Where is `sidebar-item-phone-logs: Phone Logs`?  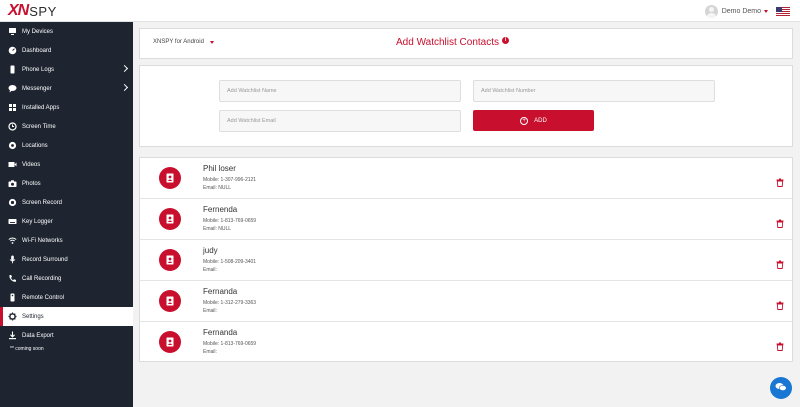 sidebar-item-phone-logs: Phone Logs is located at coordinates (66, 69).